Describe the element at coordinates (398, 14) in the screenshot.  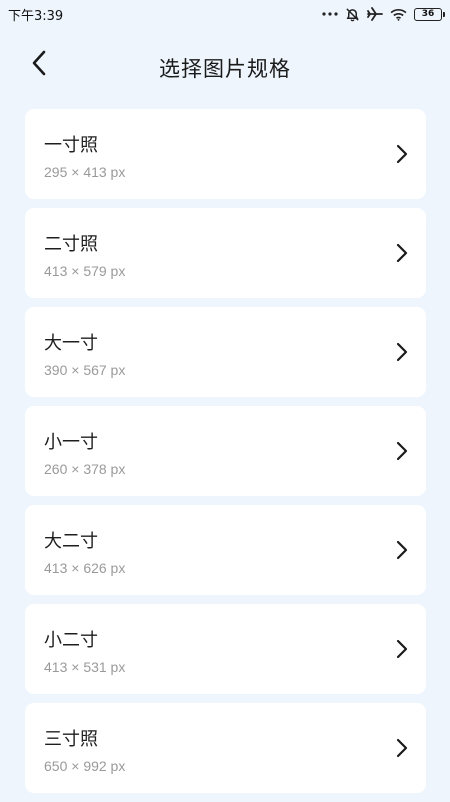
I see `wifi-icon` at that location.